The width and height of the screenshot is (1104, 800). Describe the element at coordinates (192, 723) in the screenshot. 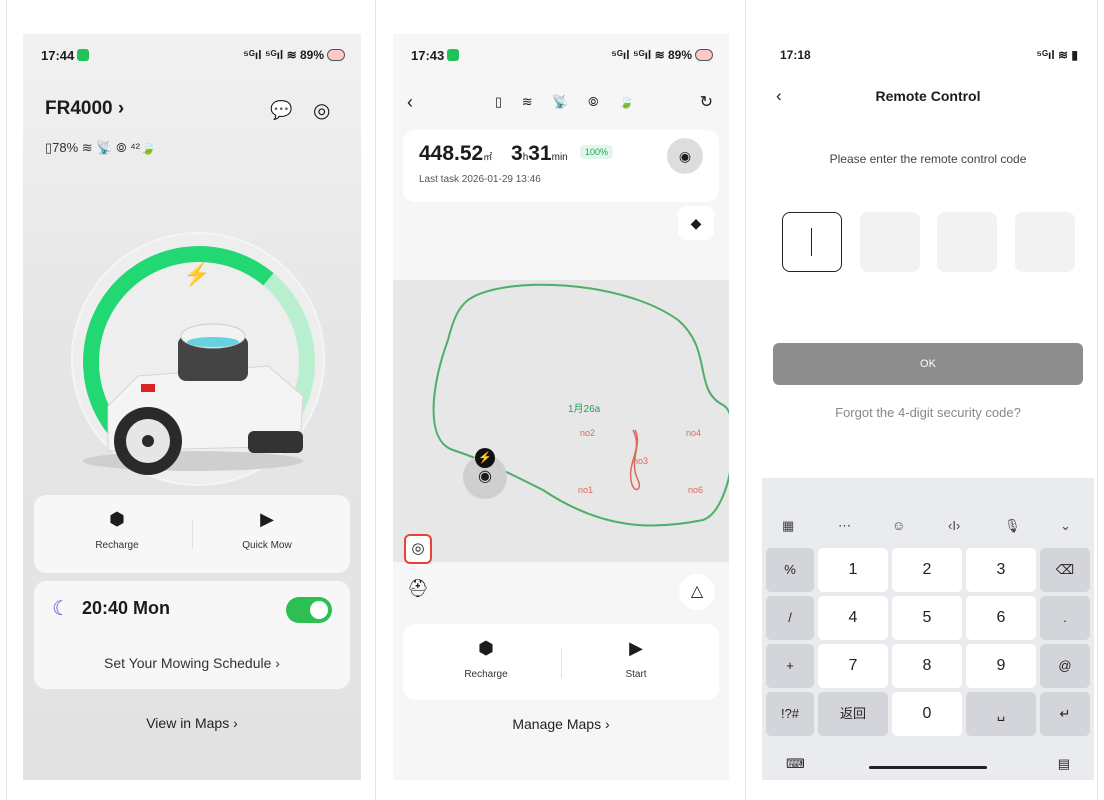

I see `view-in-maps-link: View in Maps ›` at that location.